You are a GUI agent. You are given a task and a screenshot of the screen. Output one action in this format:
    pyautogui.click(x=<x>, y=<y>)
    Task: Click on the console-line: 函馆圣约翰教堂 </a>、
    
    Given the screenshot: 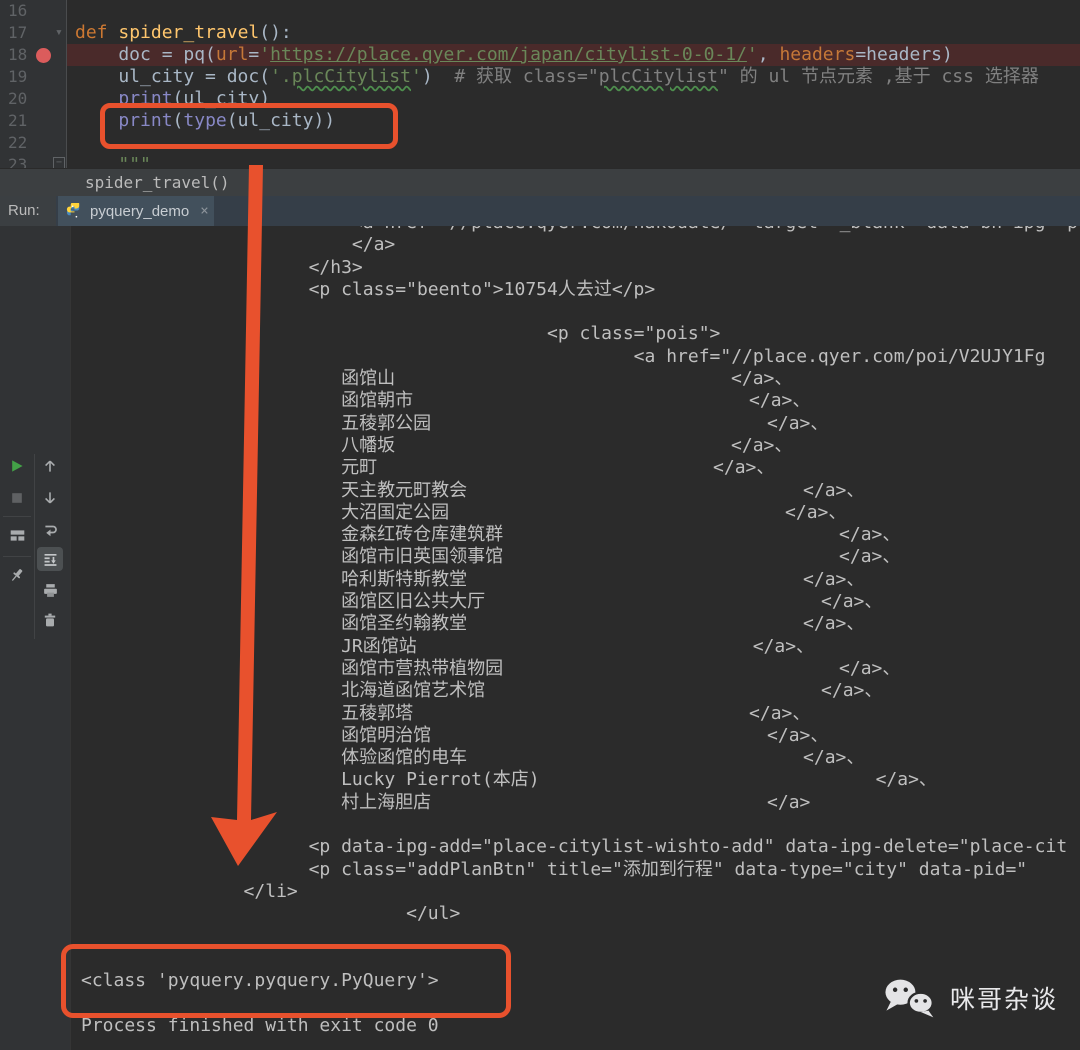 What is the action you would take?
    pyautogui.click(x=473, y=624)
    